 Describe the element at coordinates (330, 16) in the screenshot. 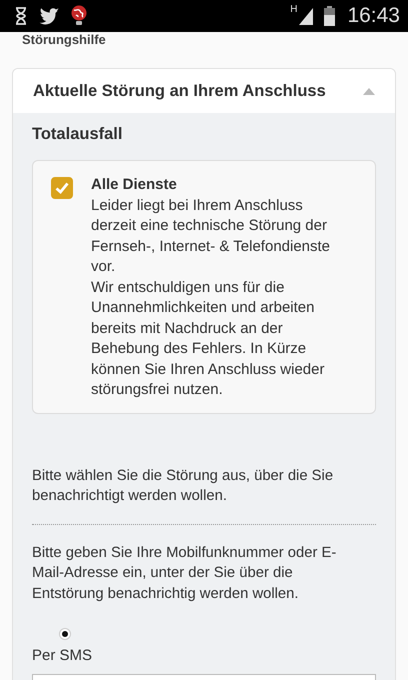

I see `battery-icon` at that location.